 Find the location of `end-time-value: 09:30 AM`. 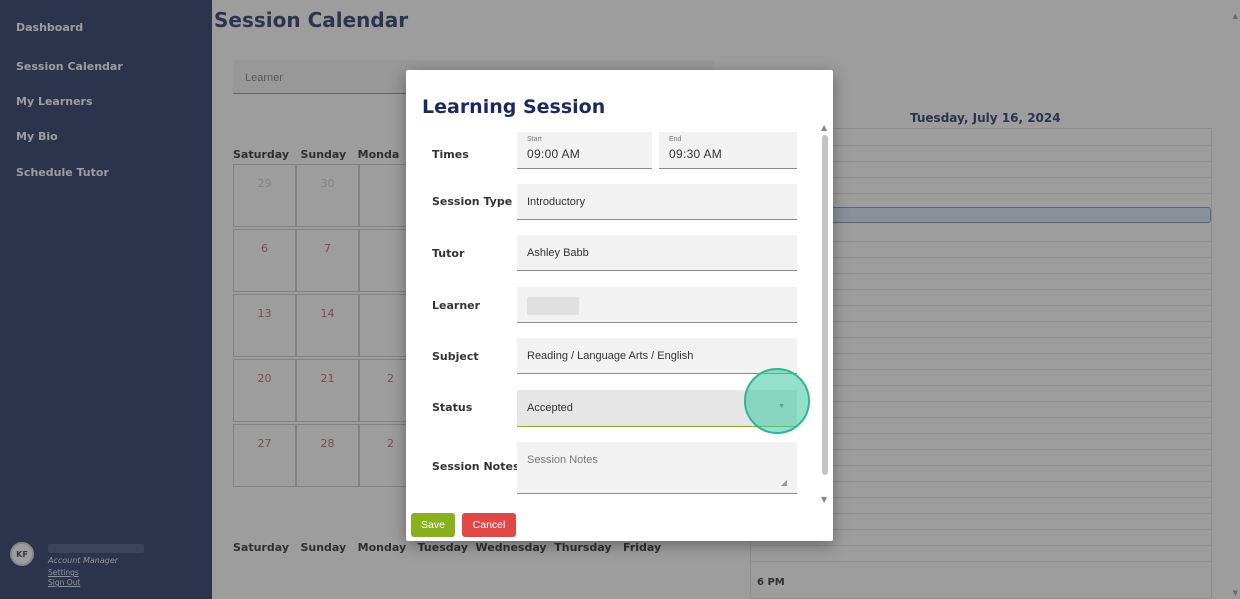

end-time-value: 09:30 AM is located at coordinates (696, 154).